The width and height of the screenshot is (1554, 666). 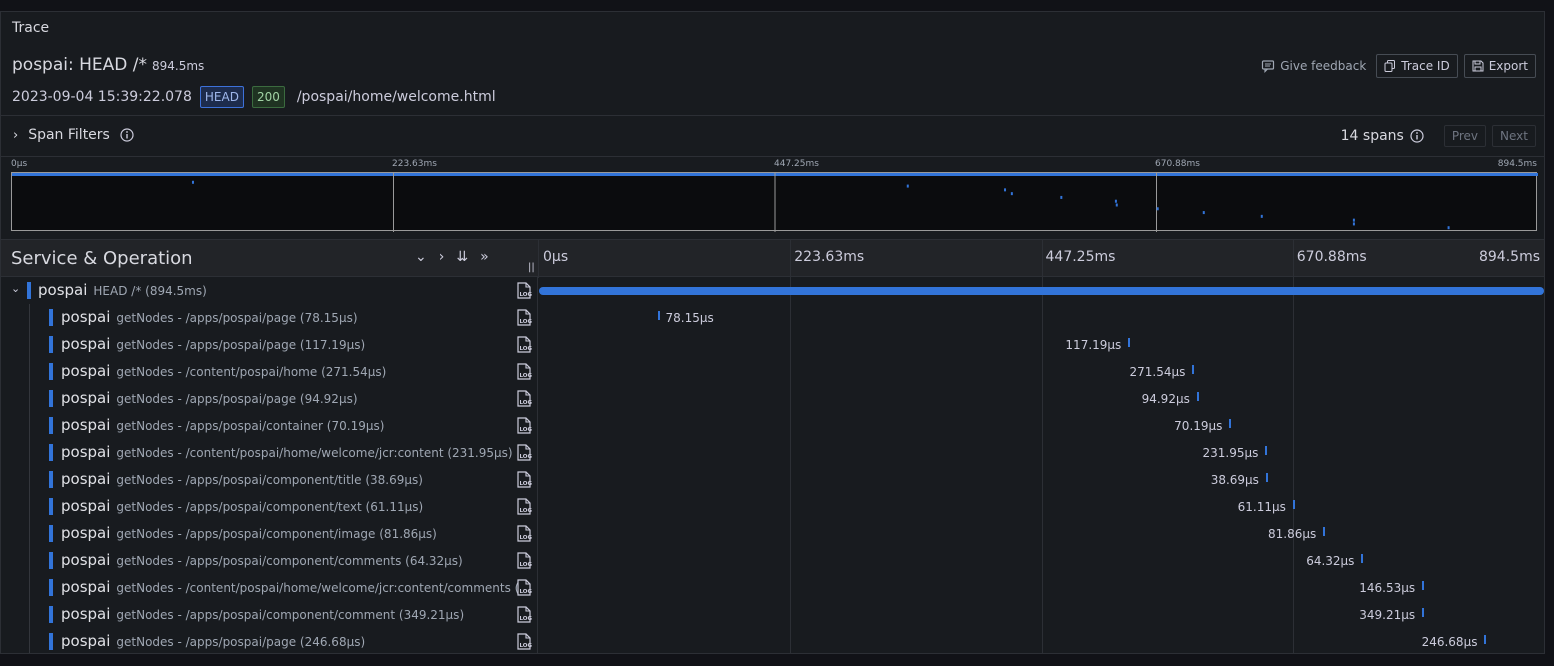 I want to click on operation-name: getNodes - /apps/pospai/page (117.19μs), so click(x=241, y=345).